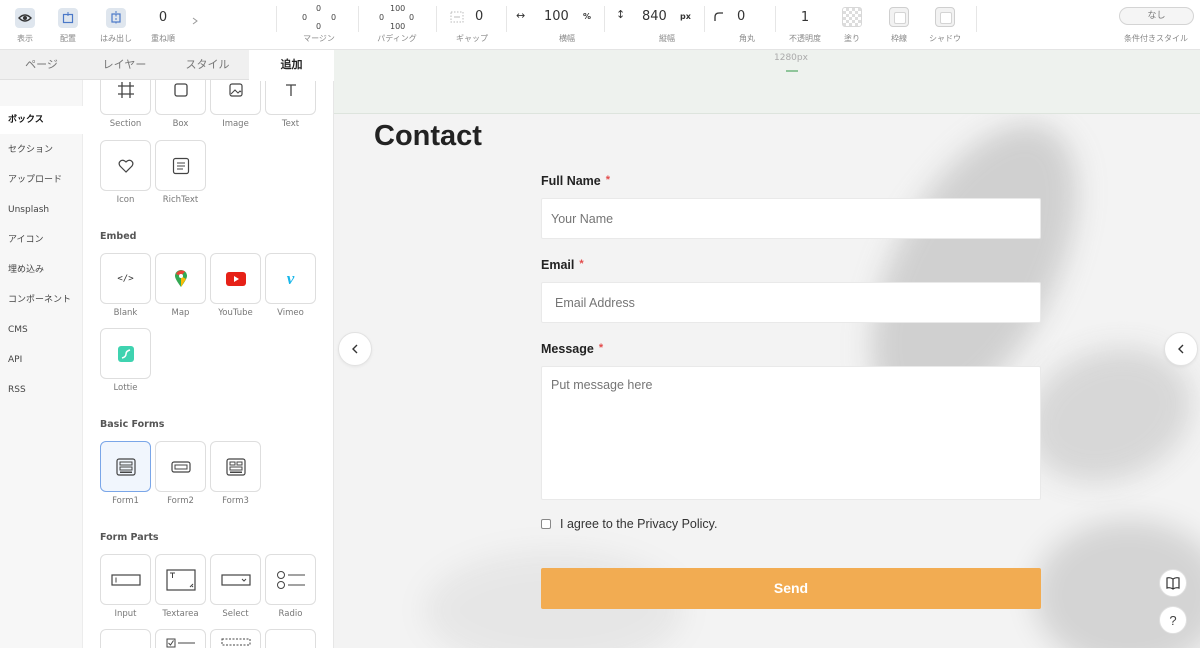 This screenshot has width=1200, height=648. What do you see at coordinates (557, 25) in the screenshot?
I see `width-control: ↔ 100 % 横幅` at bounding box center [557, 25].